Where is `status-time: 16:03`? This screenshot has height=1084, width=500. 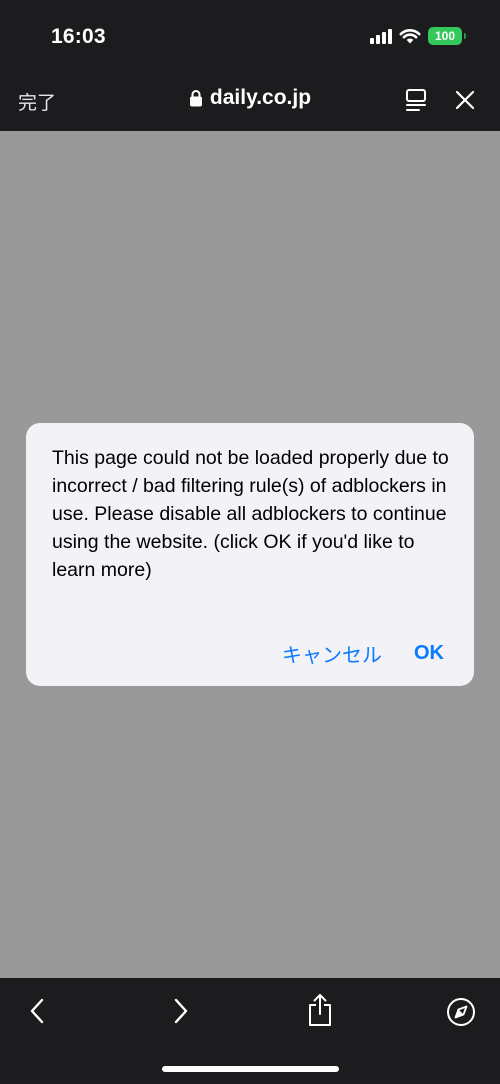 status-time: 16:03 is located at coordinates (78, 36).